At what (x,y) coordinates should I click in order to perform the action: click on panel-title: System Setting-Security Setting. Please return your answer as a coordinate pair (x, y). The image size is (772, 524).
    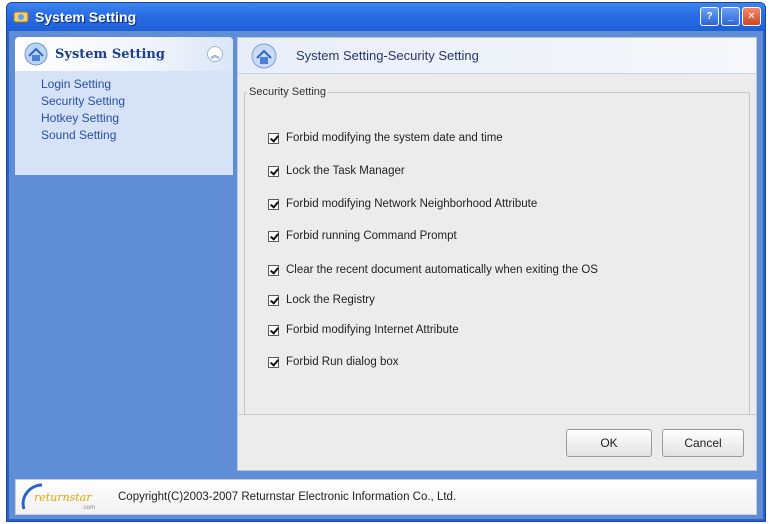
    Looking at the image, I should click on (387, 55).